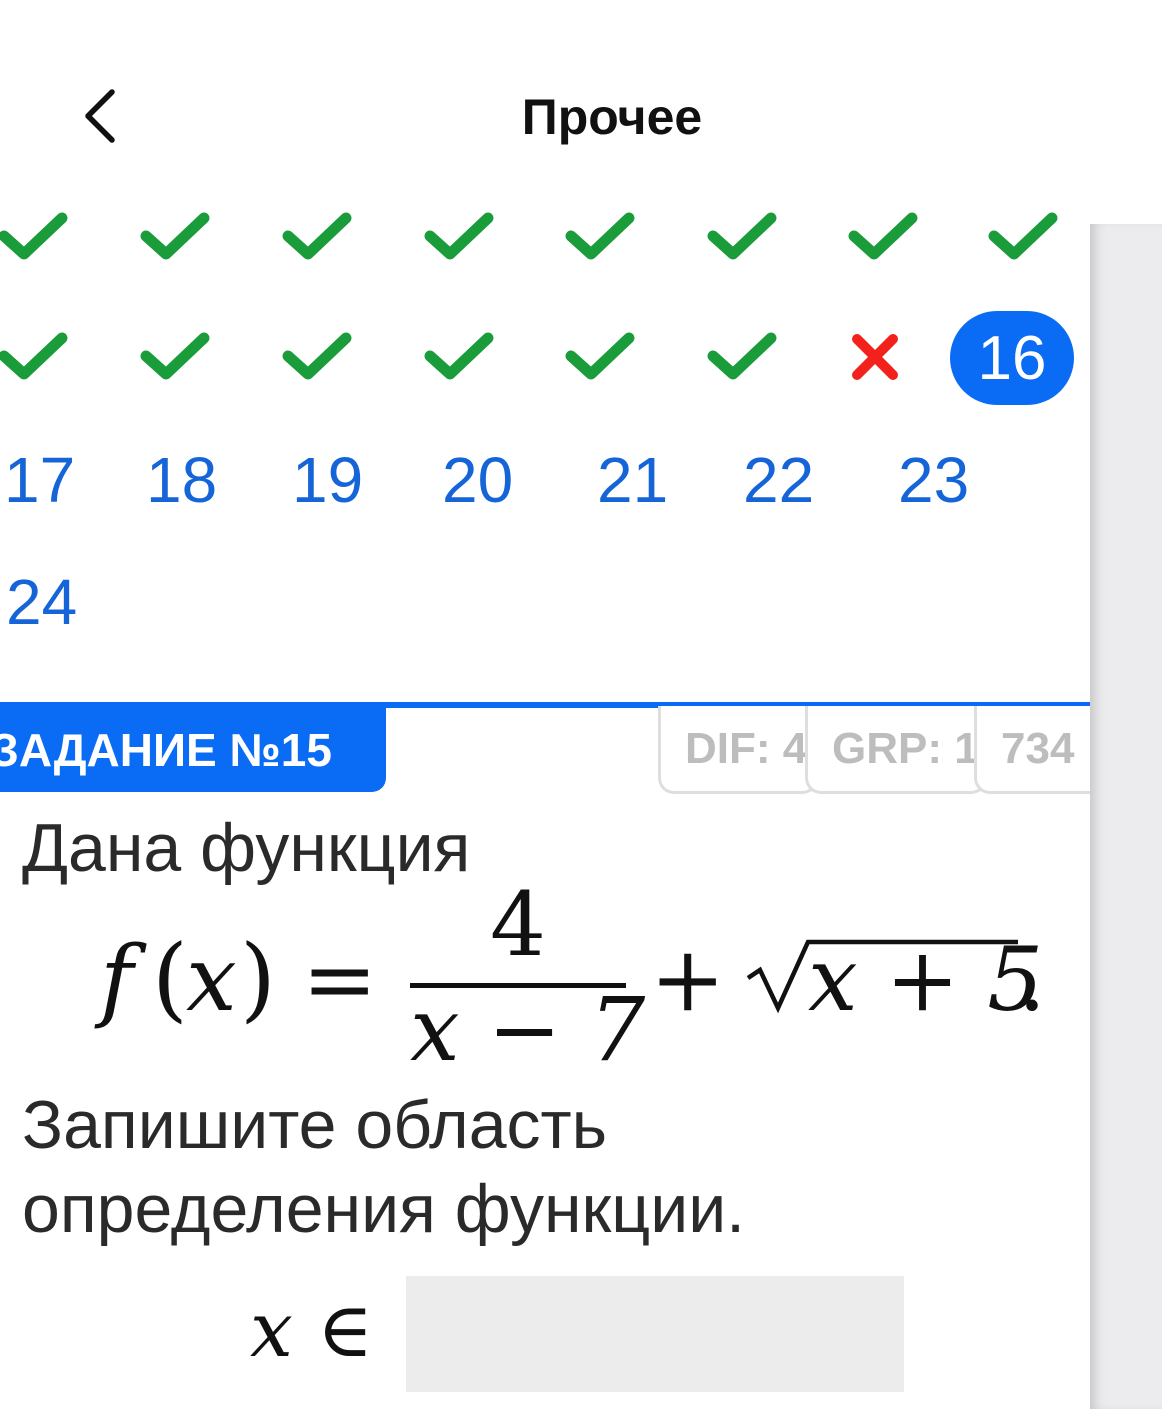 Image resolution: width=1162 pixels, height=1409 pixels. What do you see at coordinates (1032, 979) in the screenshot?
I see `formula-period: .` at bounding box center [1032, 979].